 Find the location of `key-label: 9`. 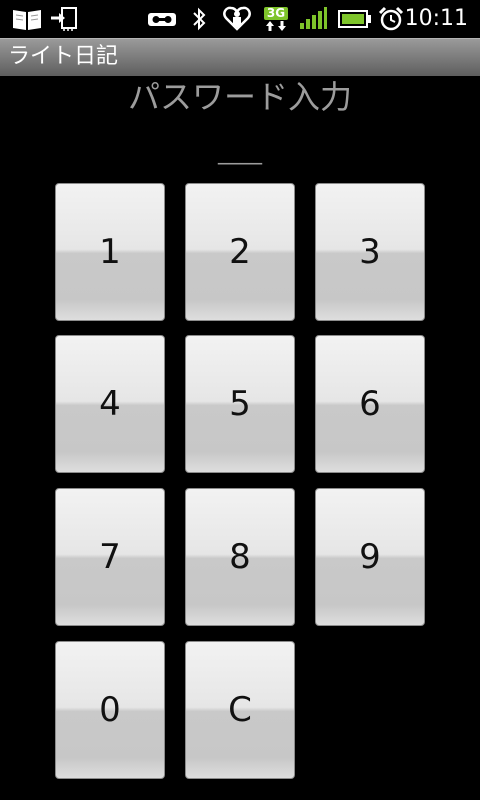

key-label: 9 is located at coordinates (370, 557).